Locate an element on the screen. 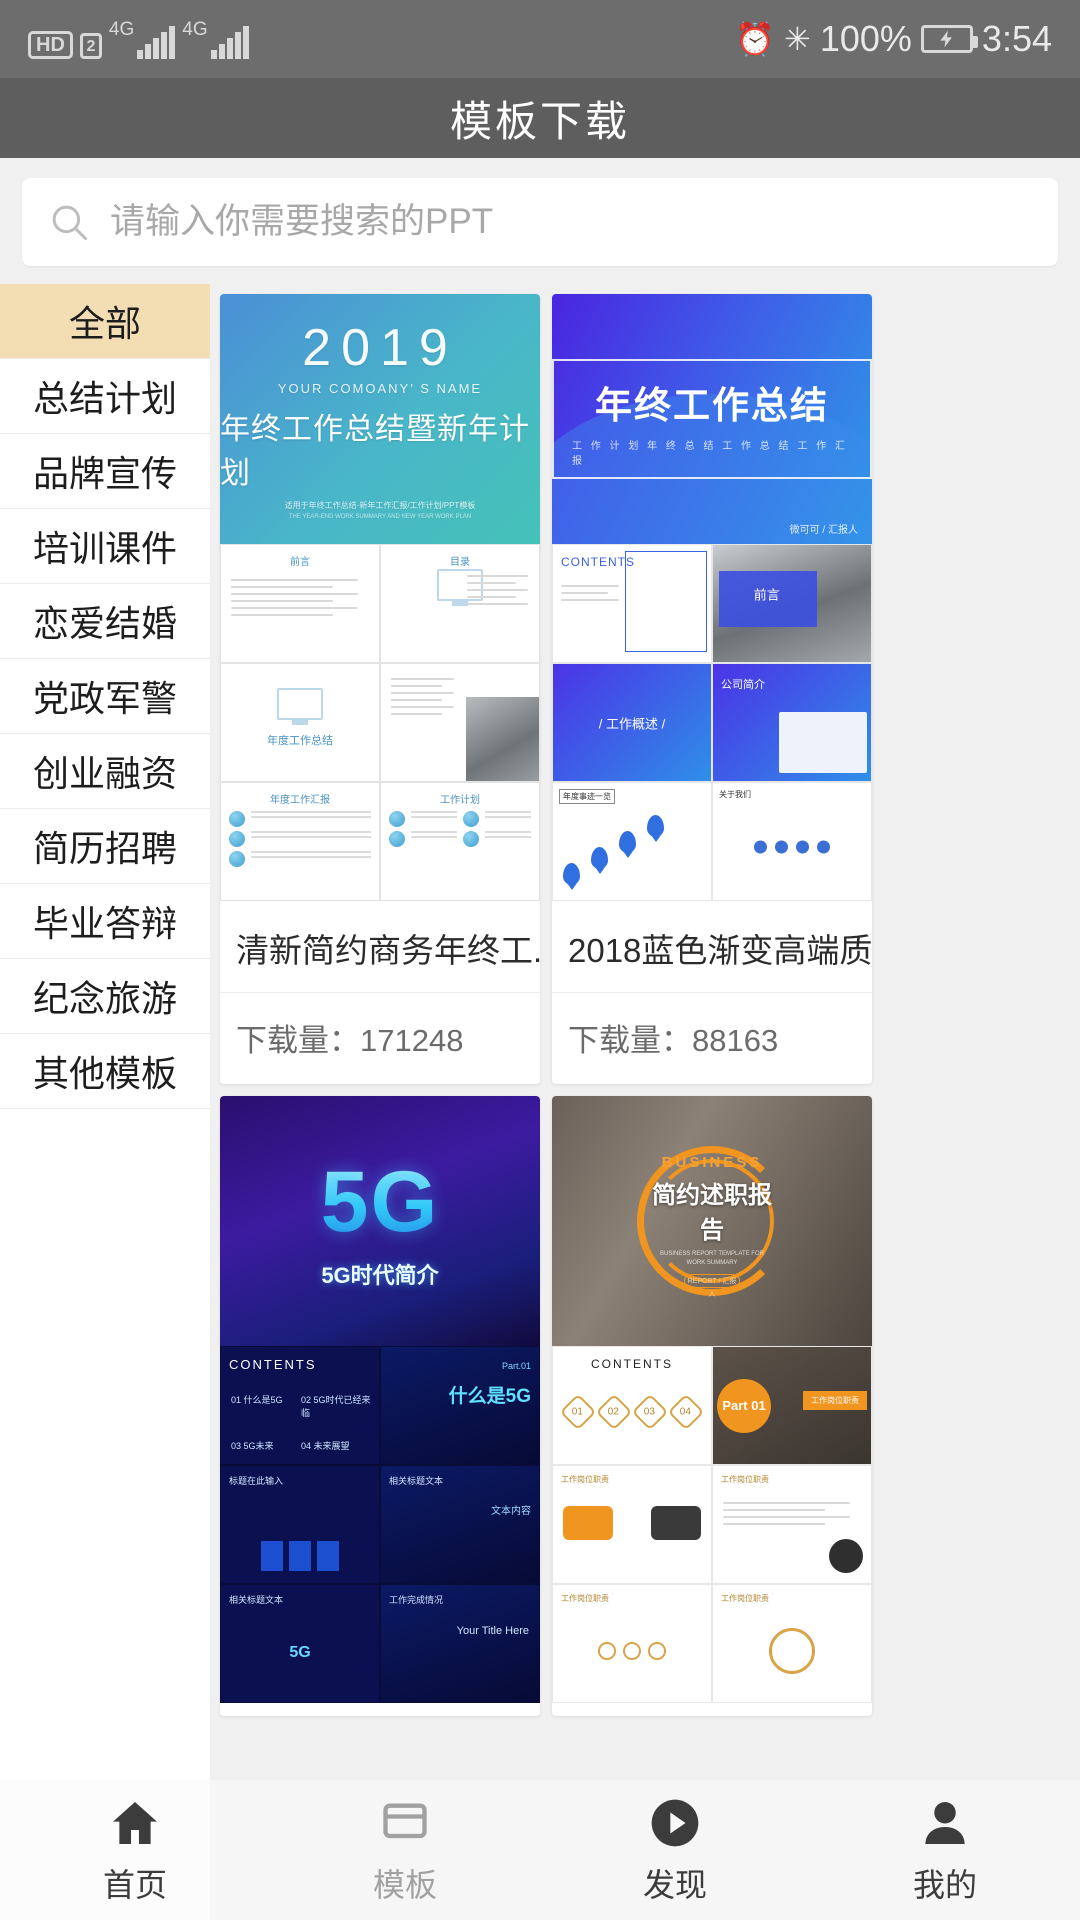 The height and width of the screenshot is (1920, 1080). sim2-icon: 2 is located at coordinates (90, 45).